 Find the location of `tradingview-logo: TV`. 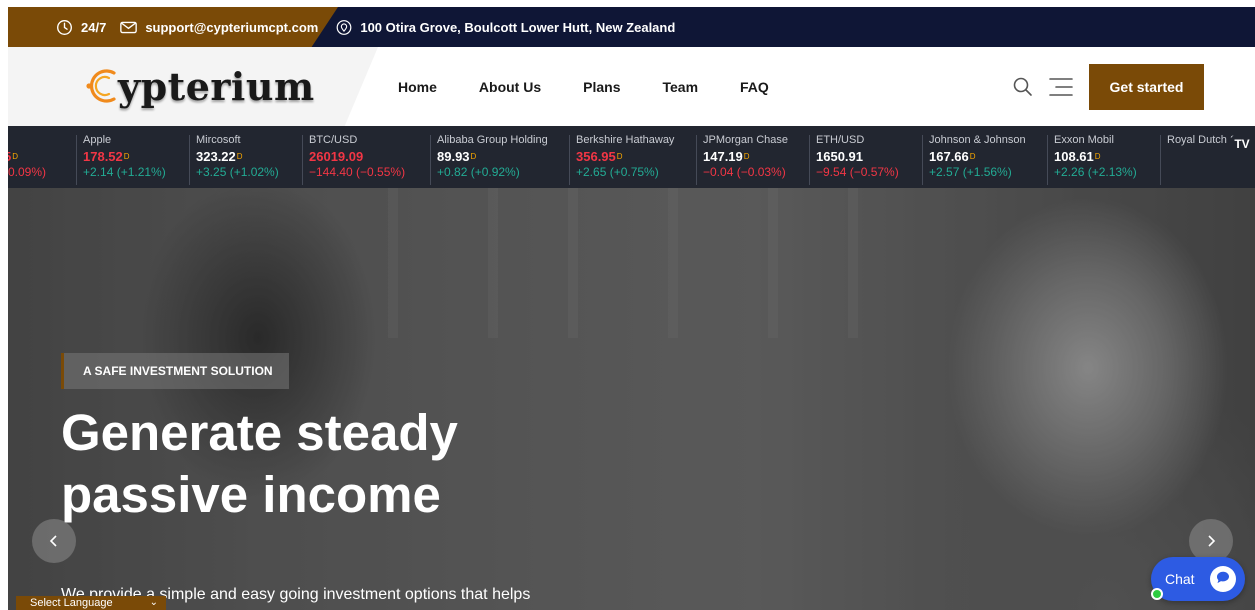

tradingview-logo: TV is located at coordinates (1242, 144).